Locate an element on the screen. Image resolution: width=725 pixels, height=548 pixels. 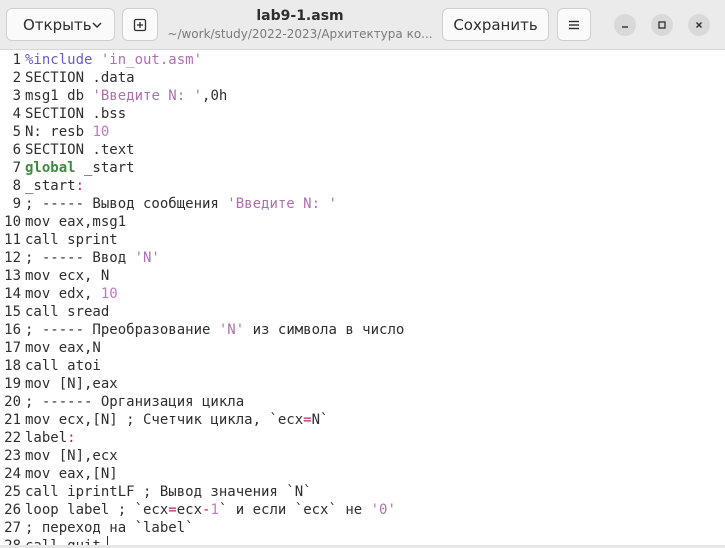
line-number: 24 is located at coordinates (12, 474).